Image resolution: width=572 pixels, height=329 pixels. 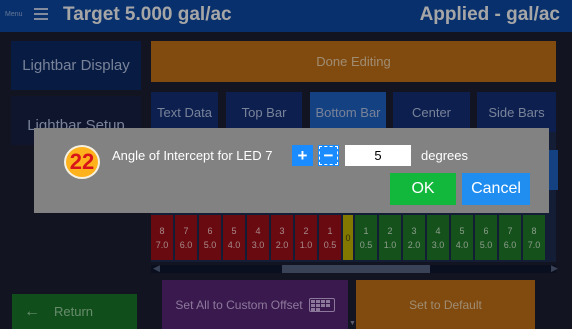 I want to click on units-label: degrees, so click(x=444, y=155).